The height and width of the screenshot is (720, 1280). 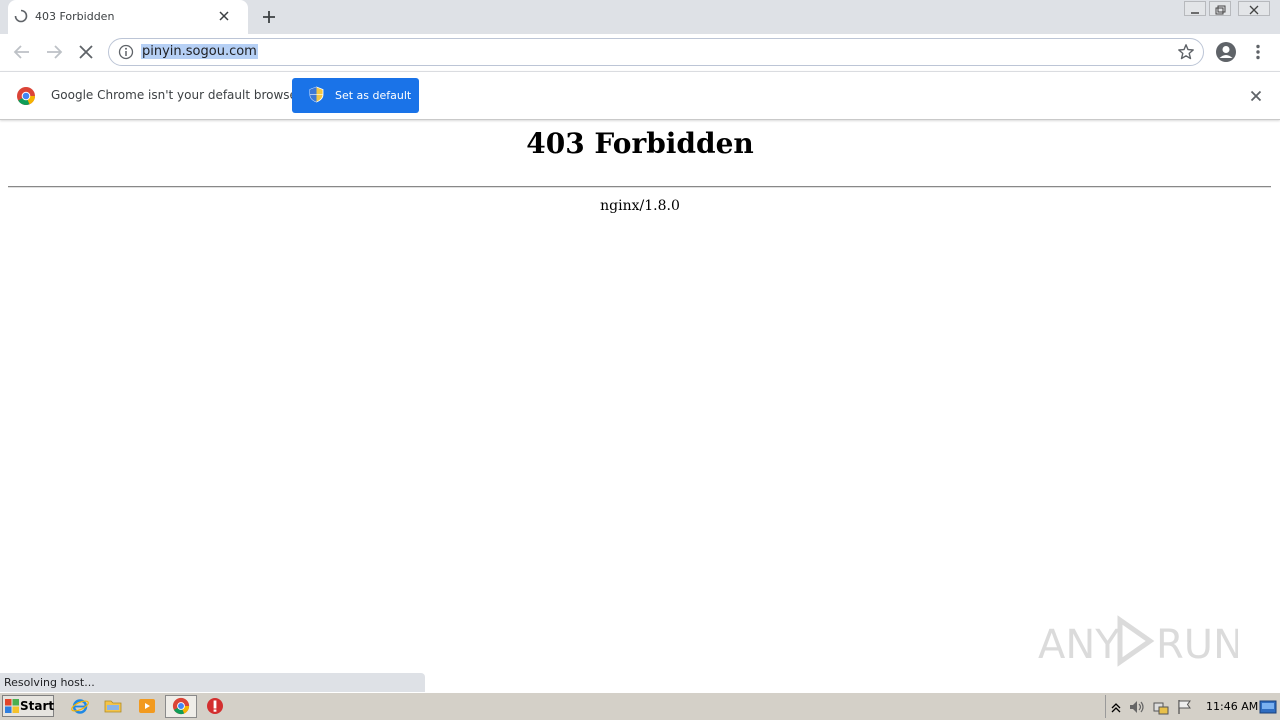 I want to click on restore-icon, so click(x=1220, y=10).